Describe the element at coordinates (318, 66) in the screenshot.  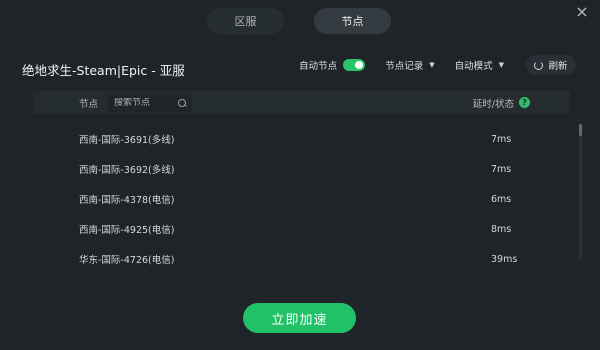
I see `auto-node-label: 自动节点` at that location.